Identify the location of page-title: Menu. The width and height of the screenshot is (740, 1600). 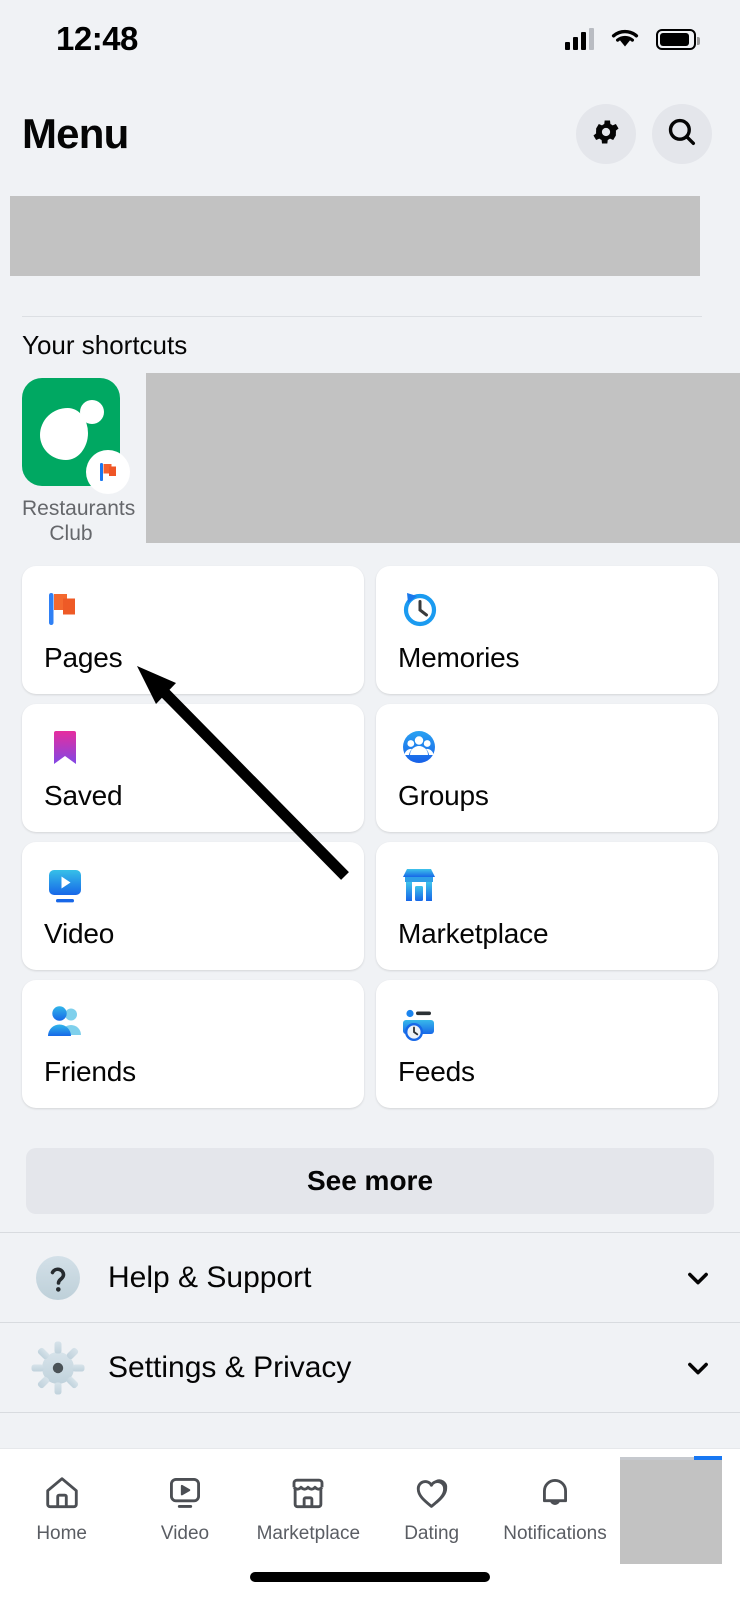
(75, 133).